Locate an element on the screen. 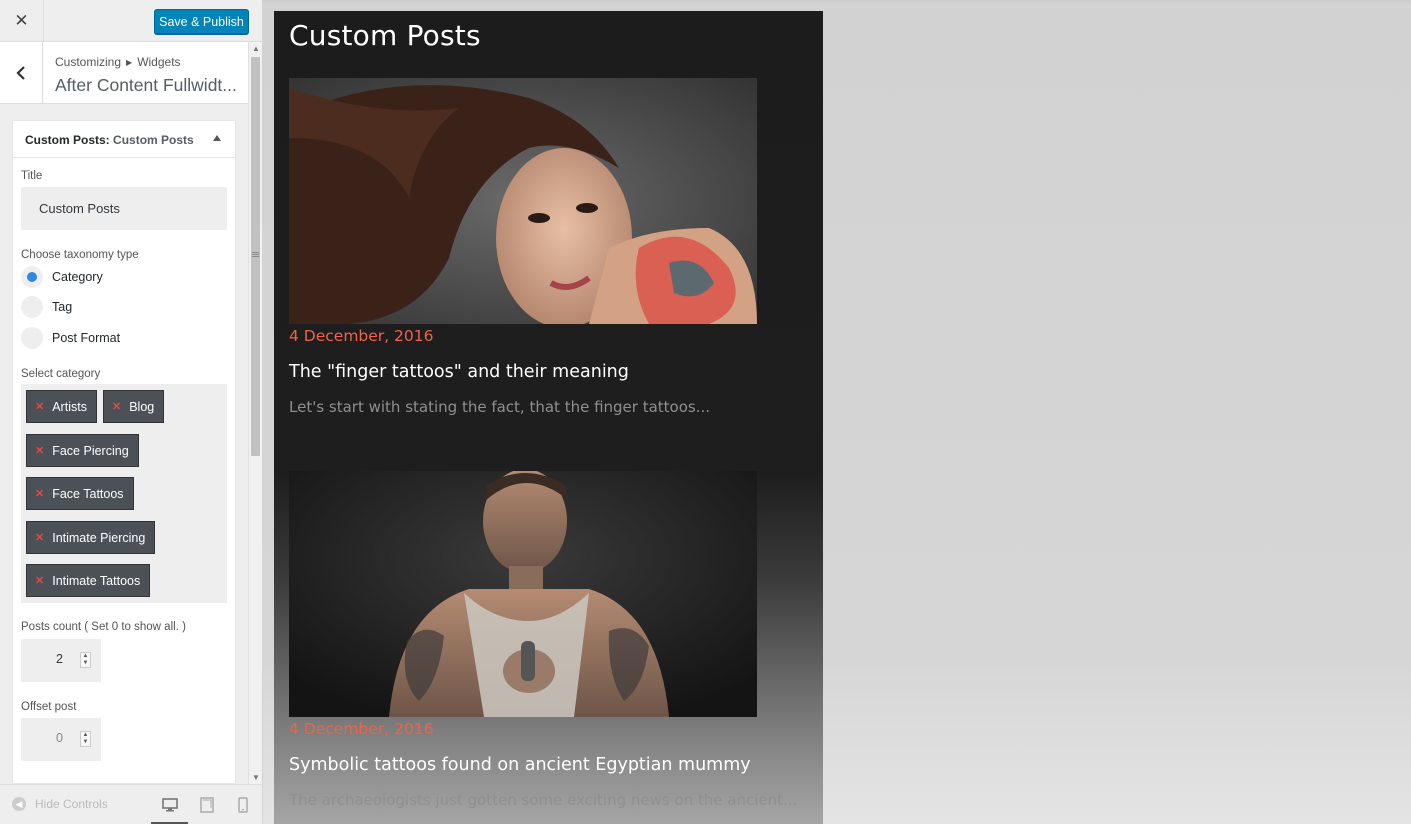  scroll-up-arrow-icon: ▲ is located at coordinates (256, 48).